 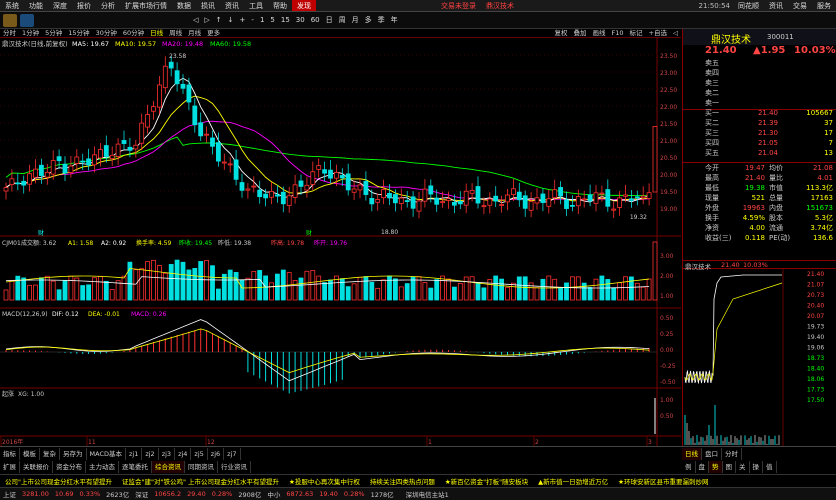 I want to click on menu-analysis: 分析, so click(x=108, y=5).